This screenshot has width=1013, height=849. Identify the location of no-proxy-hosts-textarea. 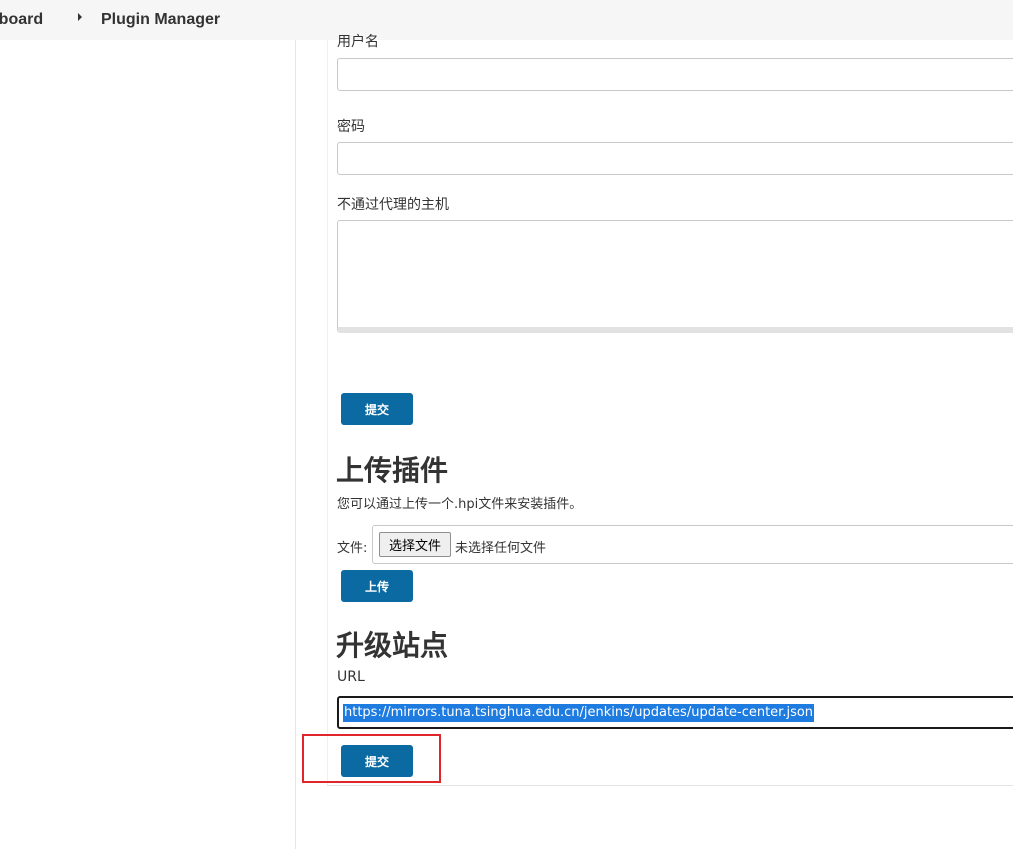
(675, 276).